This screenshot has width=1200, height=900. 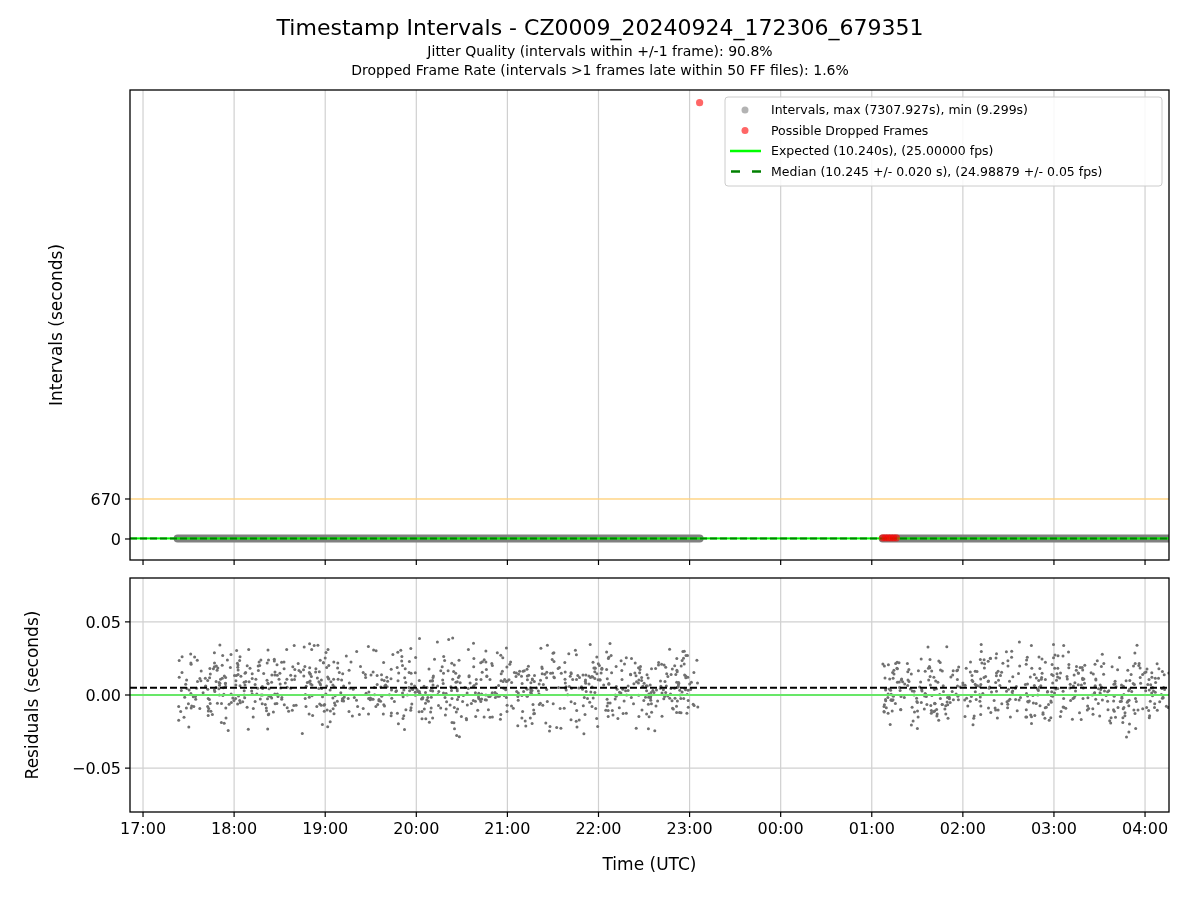 I want to click on x-axis-label: Time (UTC), so click(x=649, y=864).